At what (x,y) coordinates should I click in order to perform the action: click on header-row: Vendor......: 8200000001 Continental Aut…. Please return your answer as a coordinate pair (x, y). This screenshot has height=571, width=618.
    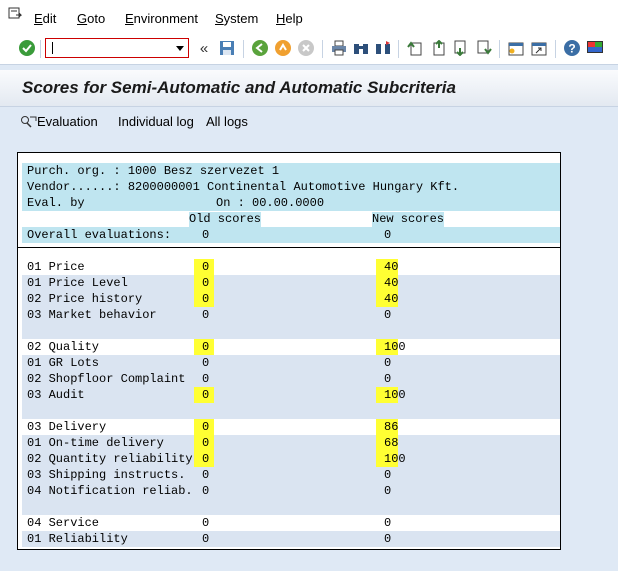
    Looking at the image, I should click on (291, 187).